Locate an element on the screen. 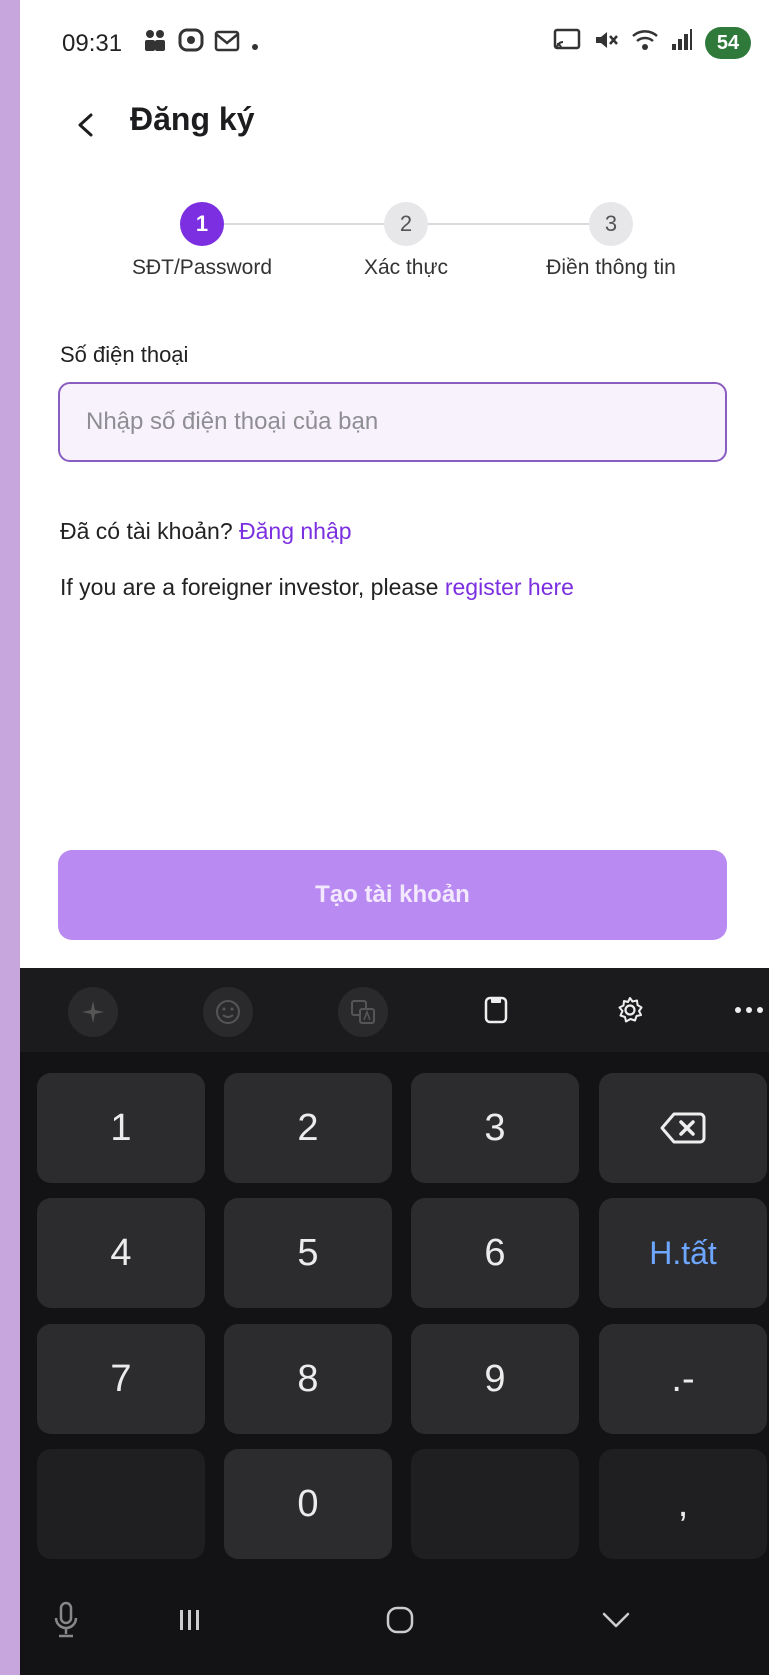  mute-icon is located at coordinates (606, 43).